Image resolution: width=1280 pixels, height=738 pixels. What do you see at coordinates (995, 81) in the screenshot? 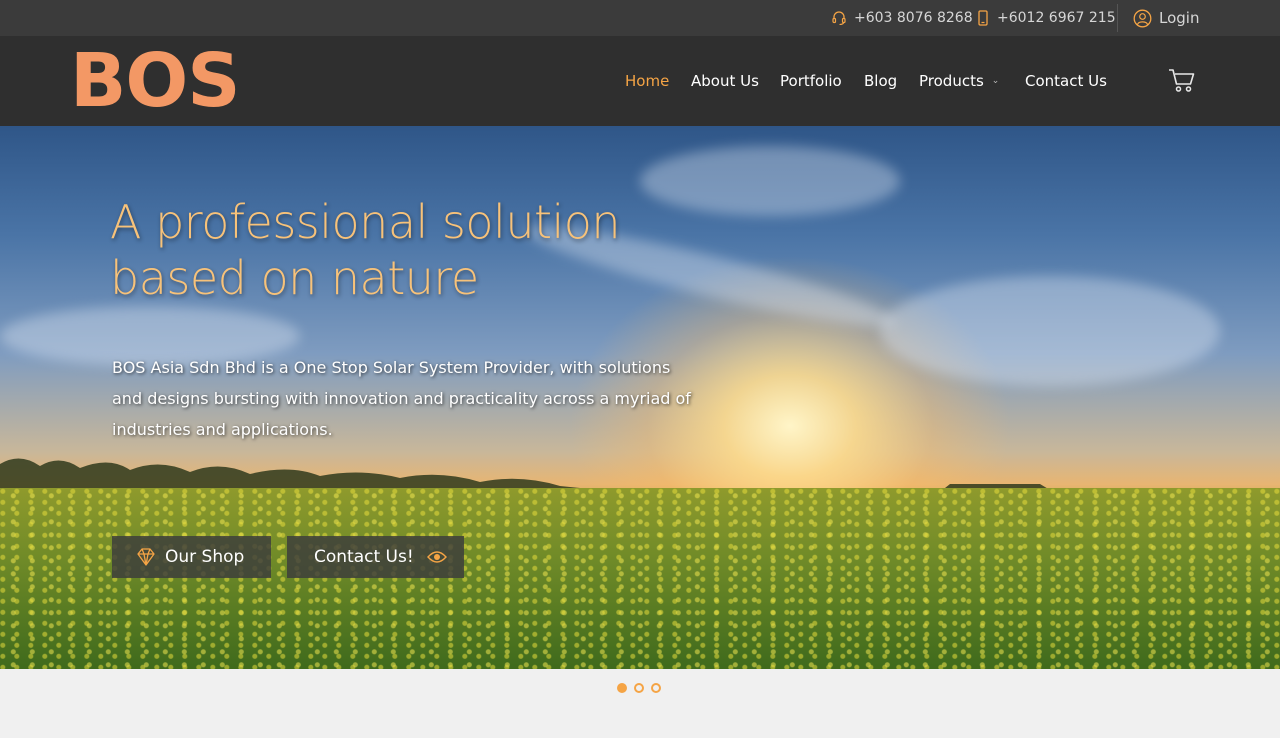
I see `chevron-down-icon: ⌄` at bounding box center [995, 81].